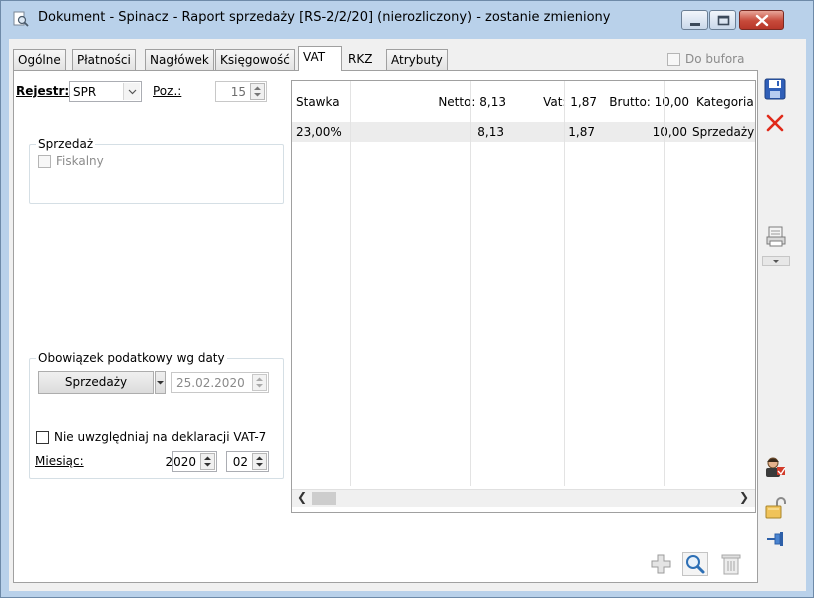 The width and height of the screenshot is (814, 598). I want to click on column-header-brutto: Brutto: 10,00, so click(635, 102).